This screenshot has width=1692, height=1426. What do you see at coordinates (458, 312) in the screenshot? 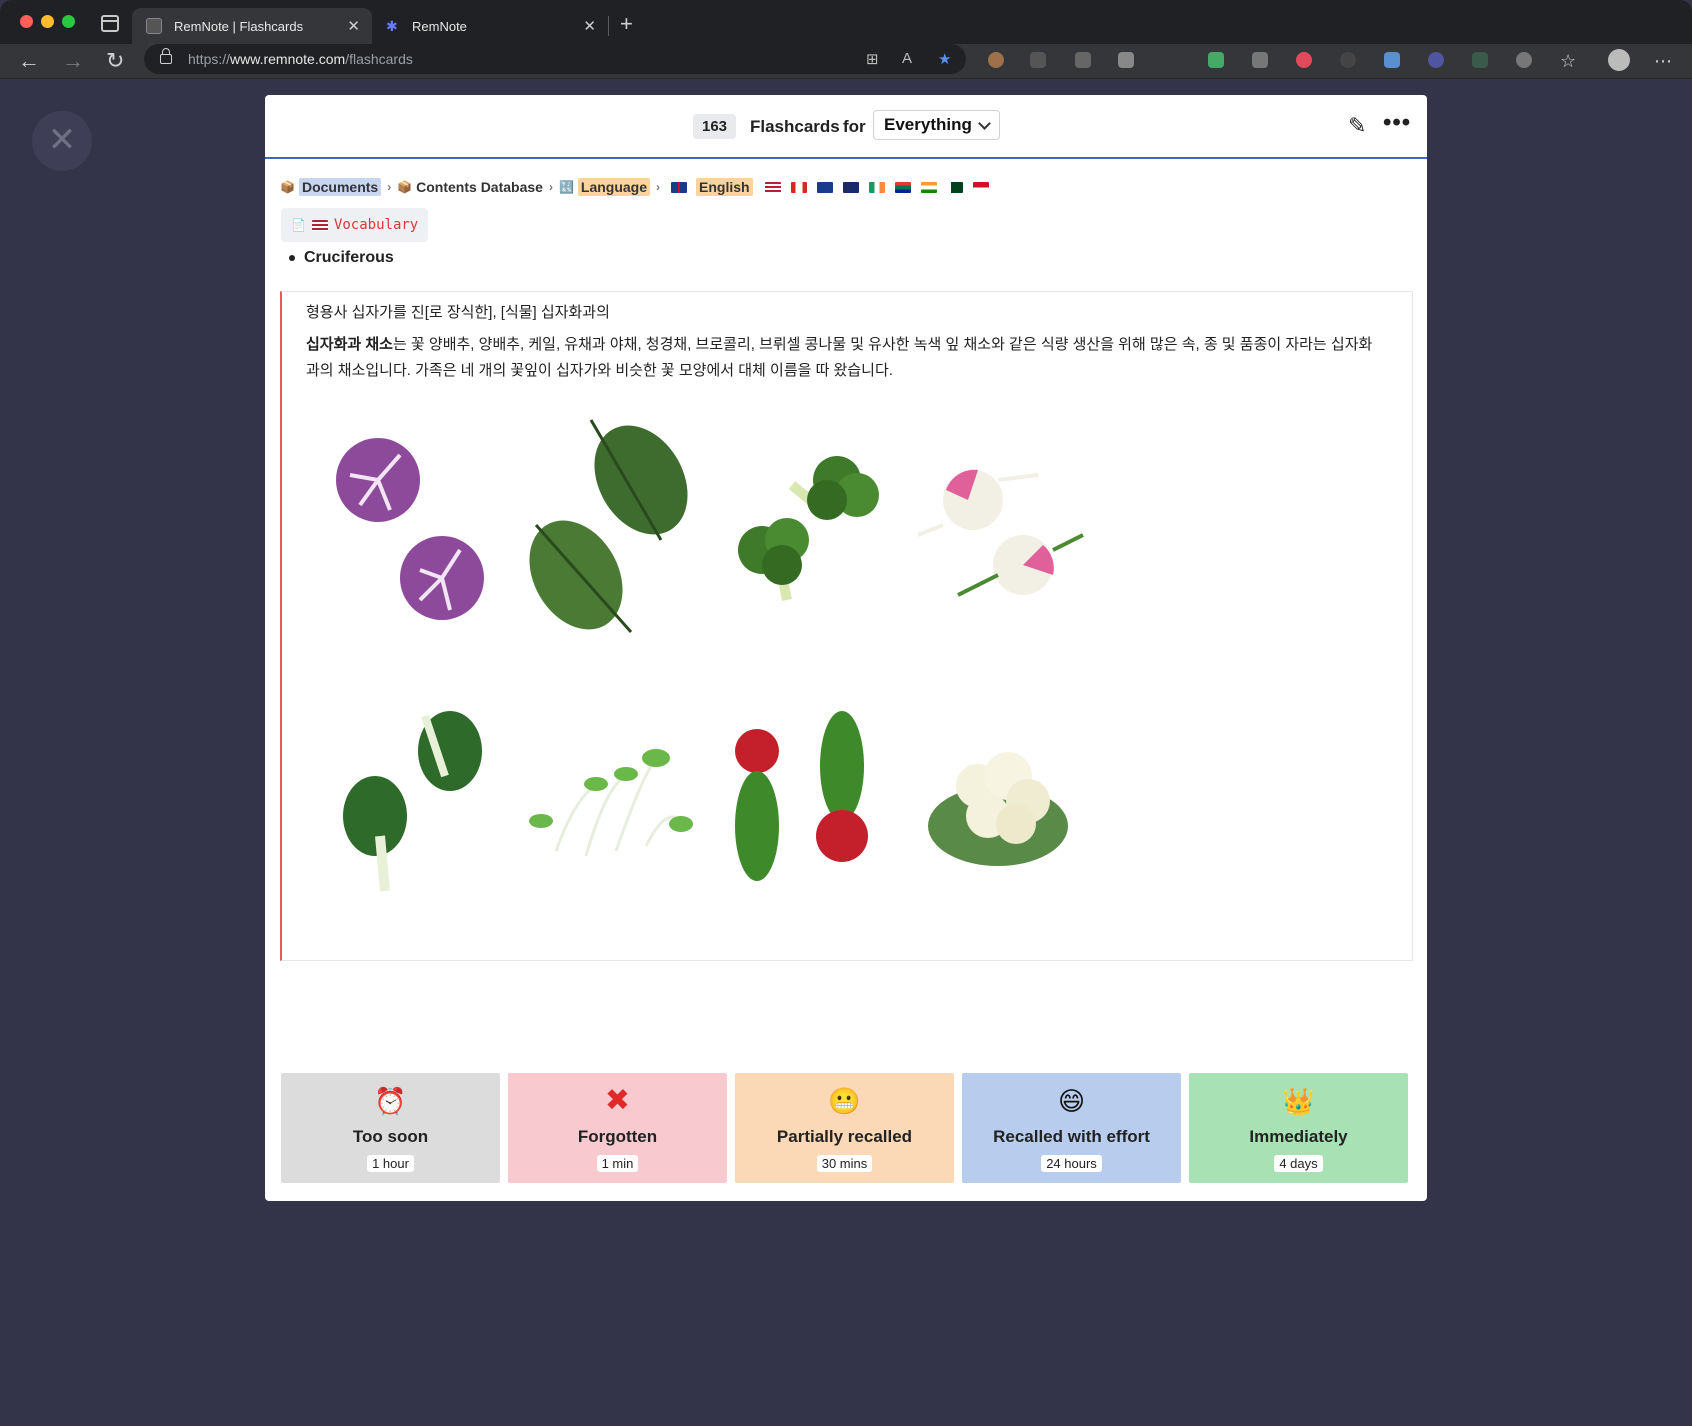
I see `answer-definition: 형용사 십자가를 진[로 장식한], [식물] 십자화과의` at bounding box center [458, 312].